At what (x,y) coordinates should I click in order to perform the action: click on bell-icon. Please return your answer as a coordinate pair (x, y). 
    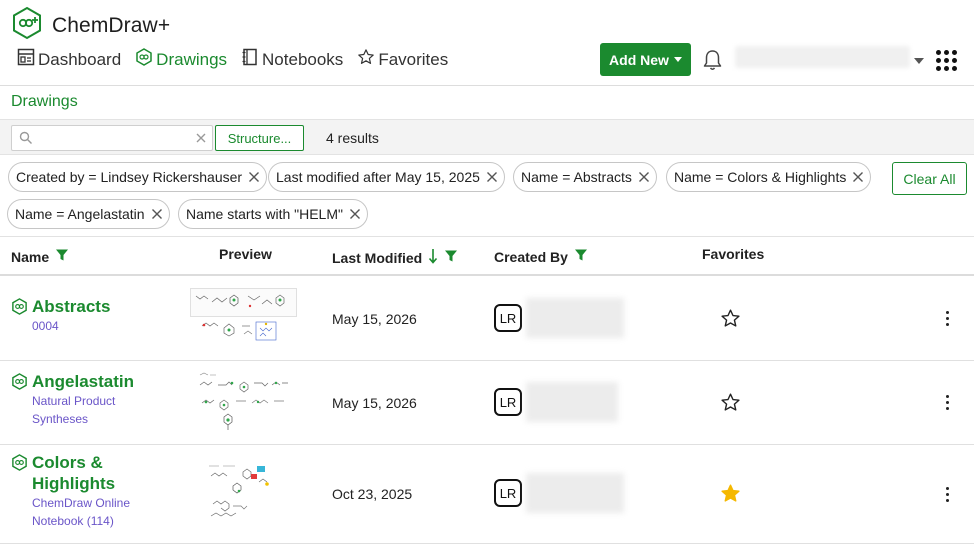
    Looking at the image, I should click on (712, 62).